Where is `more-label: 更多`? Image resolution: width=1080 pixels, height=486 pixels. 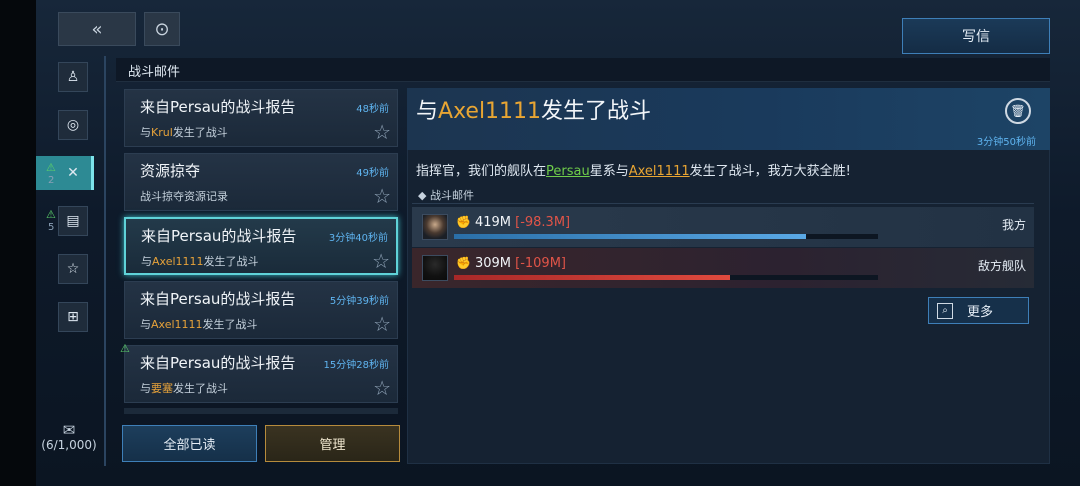
more-label: 更多 is located at coordinates (980, 312).